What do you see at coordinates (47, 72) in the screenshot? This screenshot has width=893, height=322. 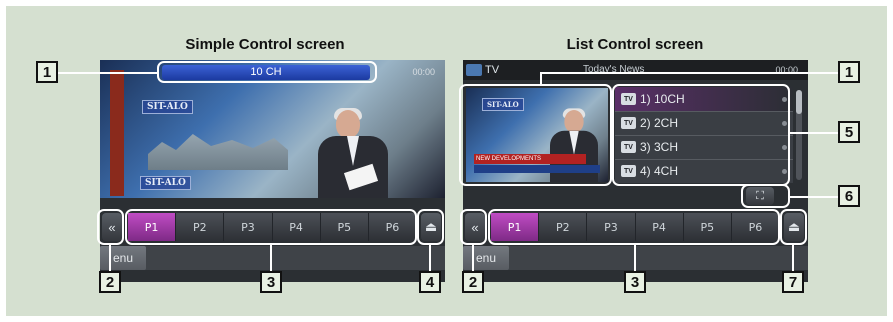 I see `callout-number-simple-title: 1` at bounding box center [47, 72].